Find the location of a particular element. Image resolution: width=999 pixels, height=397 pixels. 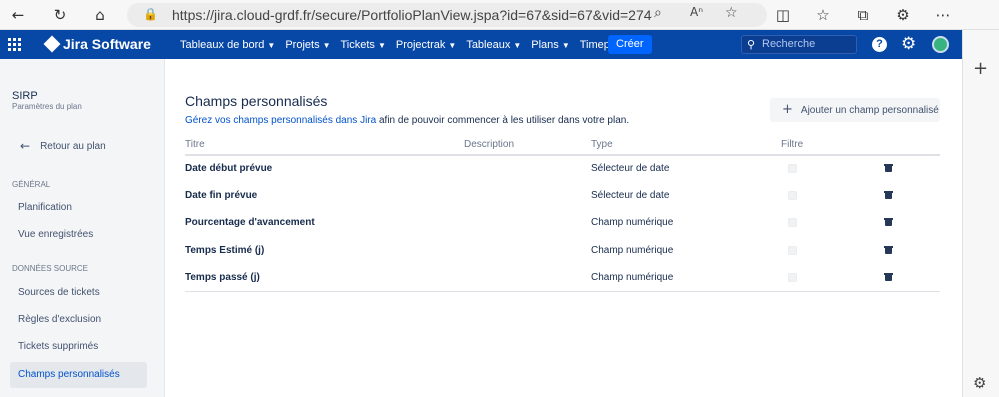

table-row: Date fin prévue Sélecteur de date is located at coordinates (562, 196).